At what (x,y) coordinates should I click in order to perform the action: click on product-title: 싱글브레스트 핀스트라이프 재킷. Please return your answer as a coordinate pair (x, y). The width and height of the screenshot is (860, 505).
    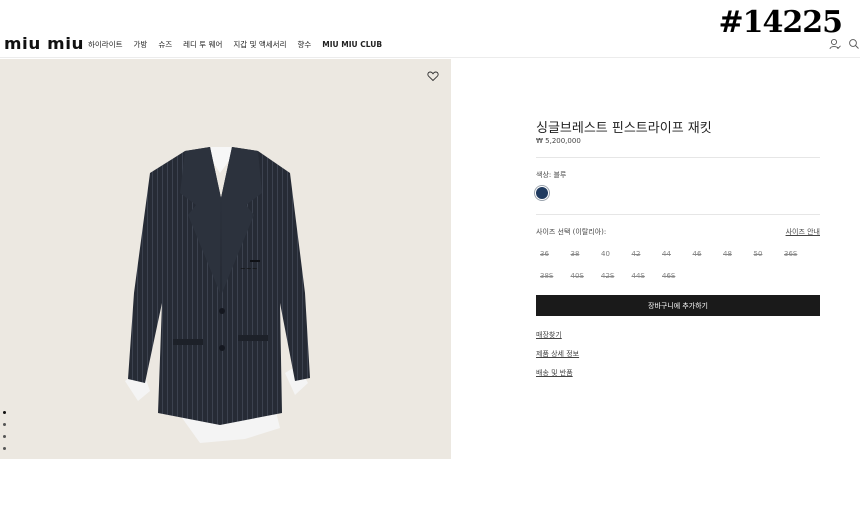
    Looking at the image, I should click on (624, 128).